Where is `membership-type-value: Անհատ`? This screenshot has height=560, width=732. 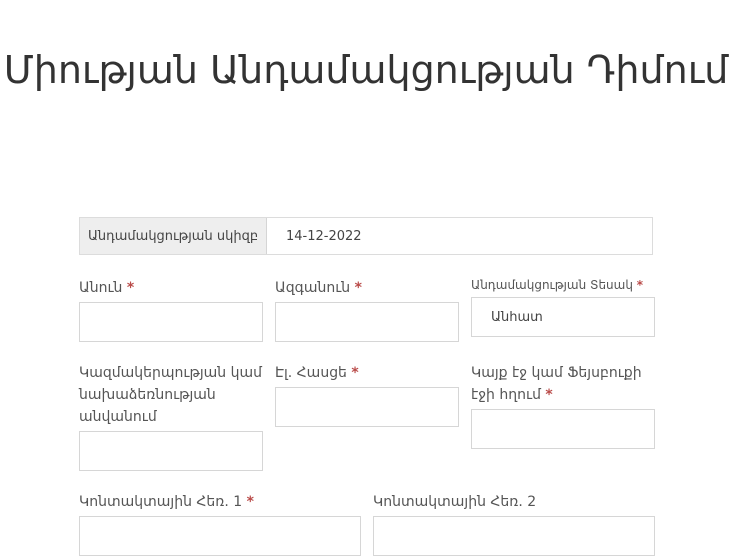
membership-type-value: Անհատ is located at coordinates (517, 317).